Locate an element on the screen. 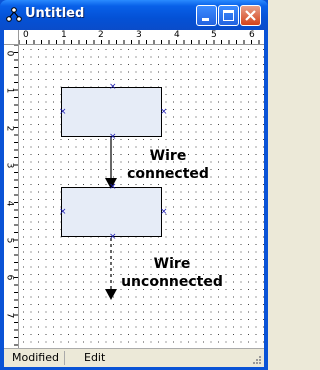 This screenshot has width=320, height=370. port-bottom-node-bottom: × is located at coordinates (113, 237).